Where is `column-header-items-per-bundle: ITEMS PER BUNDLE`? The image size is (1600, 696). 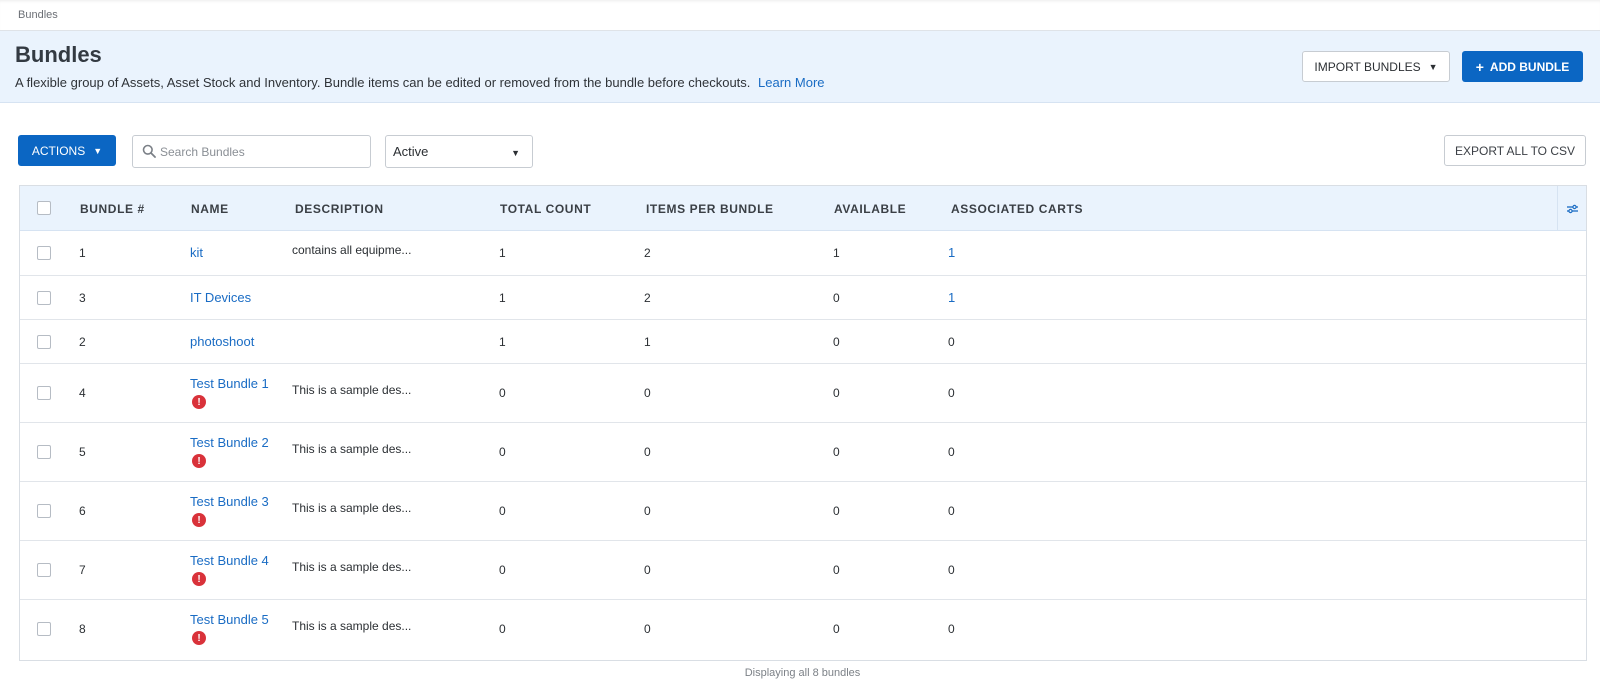 column-header-items-per-bundle: ITEMS PER BUNDLE is located at coordinates (710, 209).